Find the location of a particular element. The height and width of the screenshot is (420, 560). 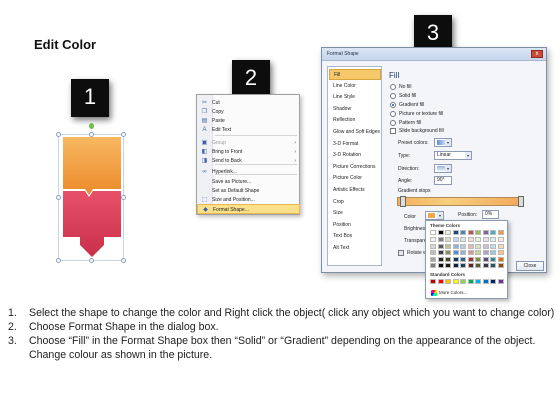

category-item: 3-D Rotation is located at coordinates (355, 155).